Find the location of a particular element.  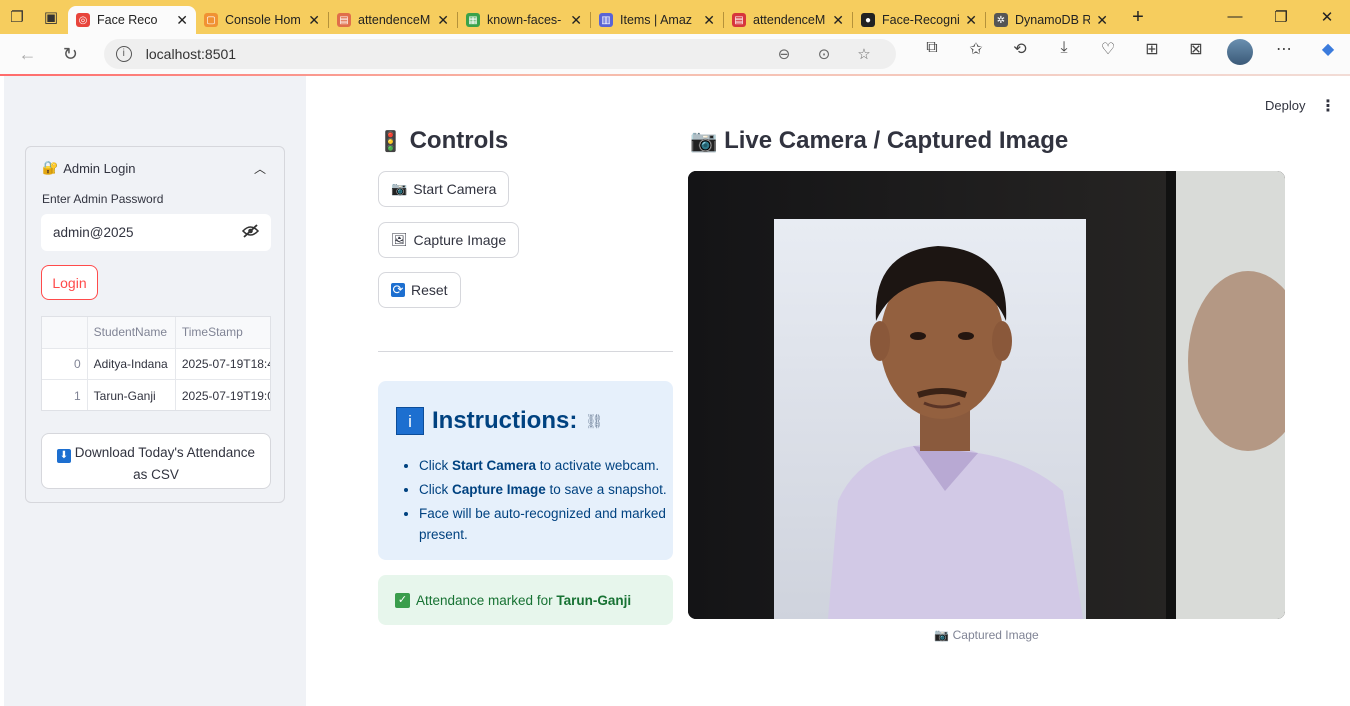

column-header-studentname: StudentName is located at coordinates (132, 332).